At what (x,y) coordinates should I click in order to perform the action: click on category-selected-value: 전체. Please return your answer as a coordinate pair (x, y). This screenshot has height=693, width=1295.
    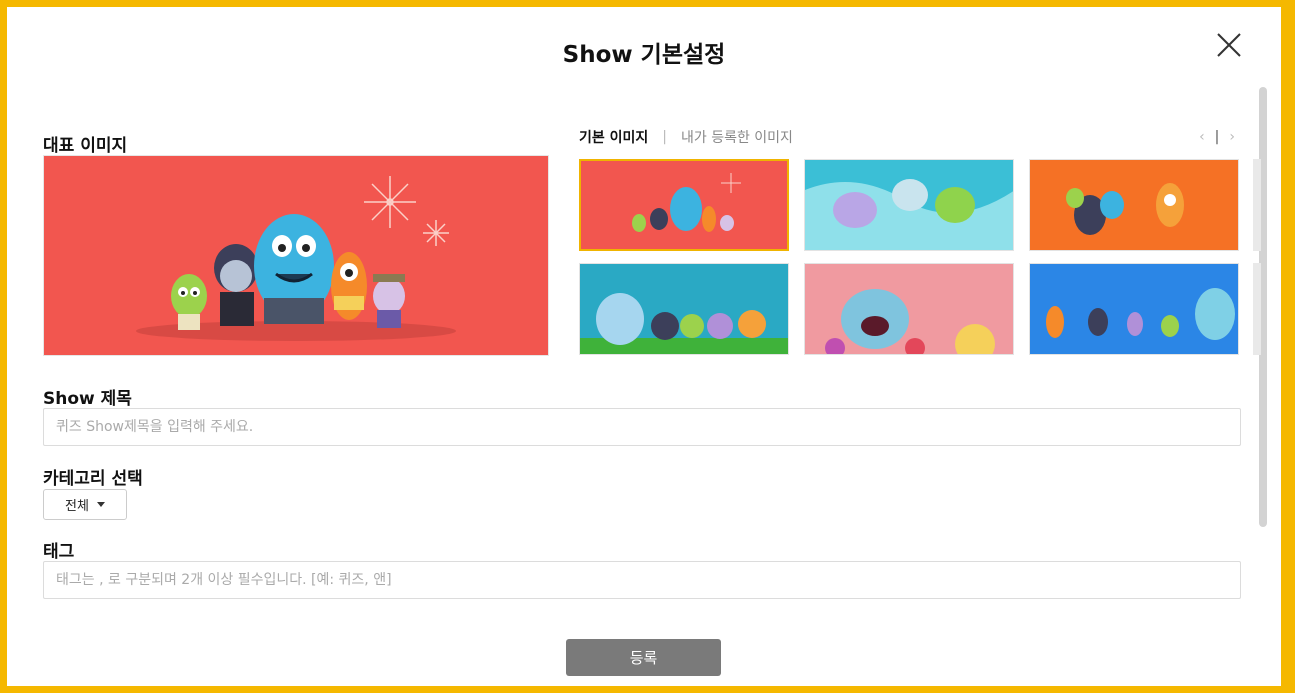
    Looking at the image, I should click on (77, 506).